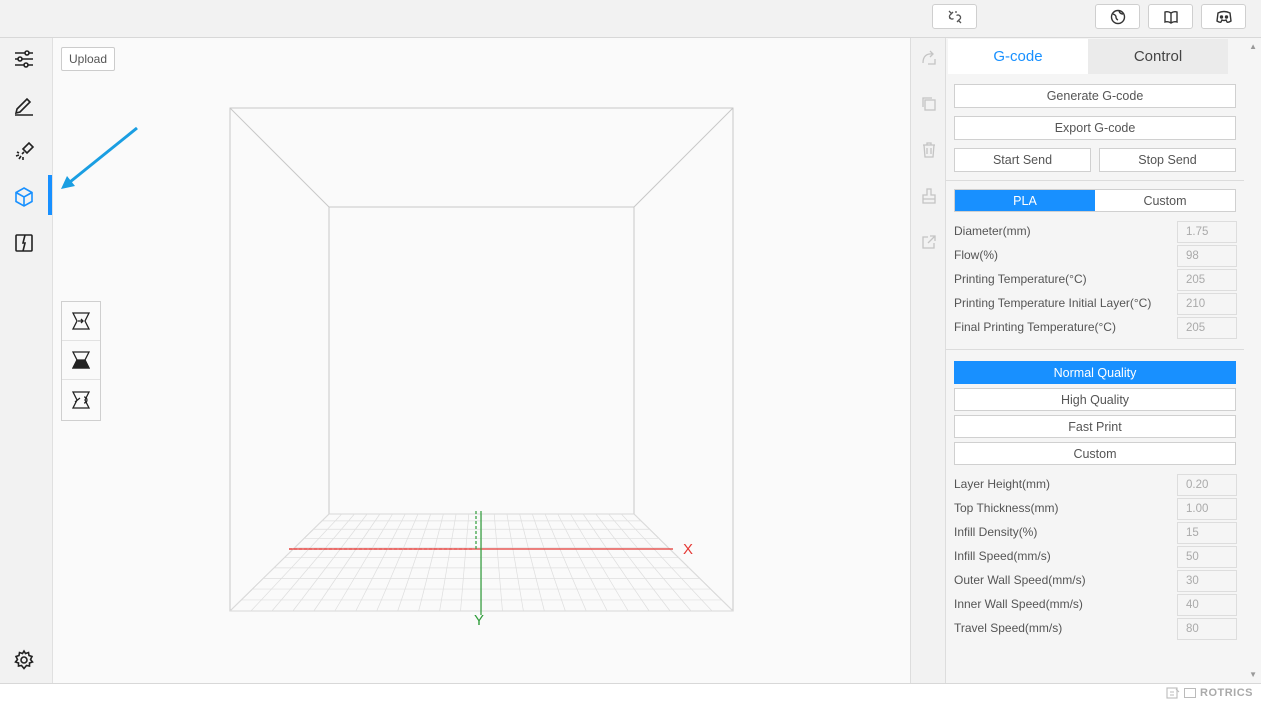 Image resolution: width=1261 pixels, height=704 pixels. I want to click on sidebar-item-notes, so click(24, 243).